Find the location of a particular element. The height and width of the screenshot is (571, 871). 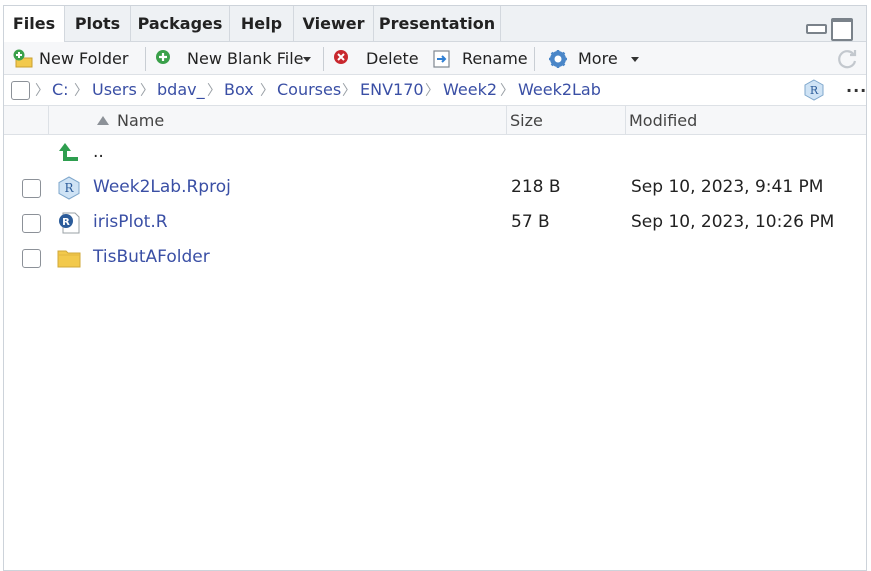

breadcrumb-item: bdav_ is located at coordinates (181, 89).